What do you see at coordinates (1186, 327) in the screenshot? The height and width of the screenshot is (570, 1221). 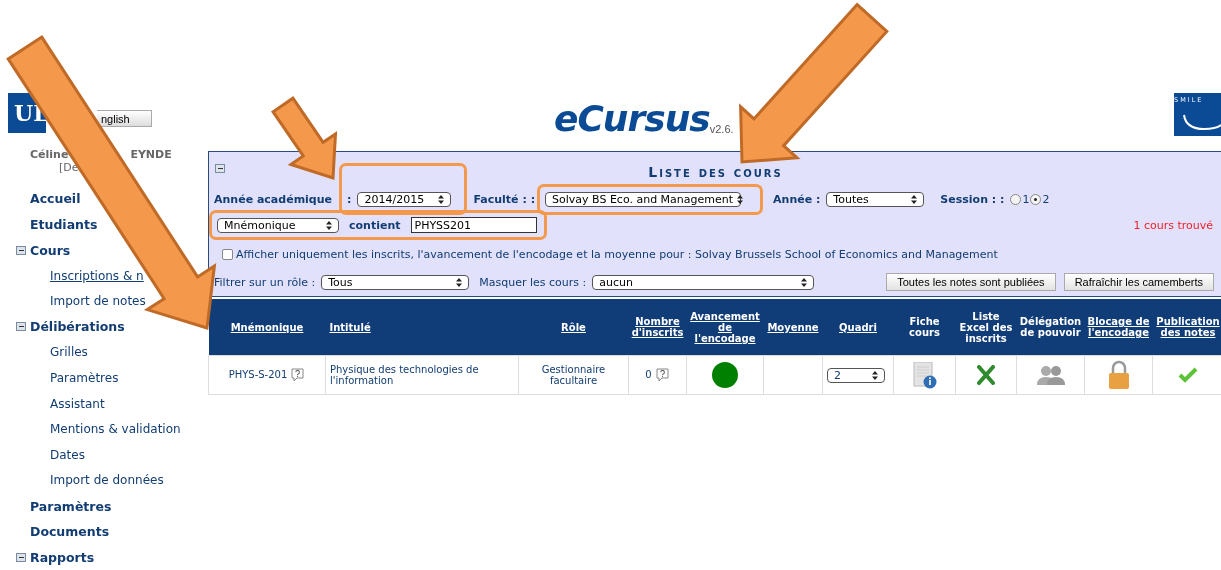 I see `column-sort-link: Publication des notes` at bounding box center [1186, 327].